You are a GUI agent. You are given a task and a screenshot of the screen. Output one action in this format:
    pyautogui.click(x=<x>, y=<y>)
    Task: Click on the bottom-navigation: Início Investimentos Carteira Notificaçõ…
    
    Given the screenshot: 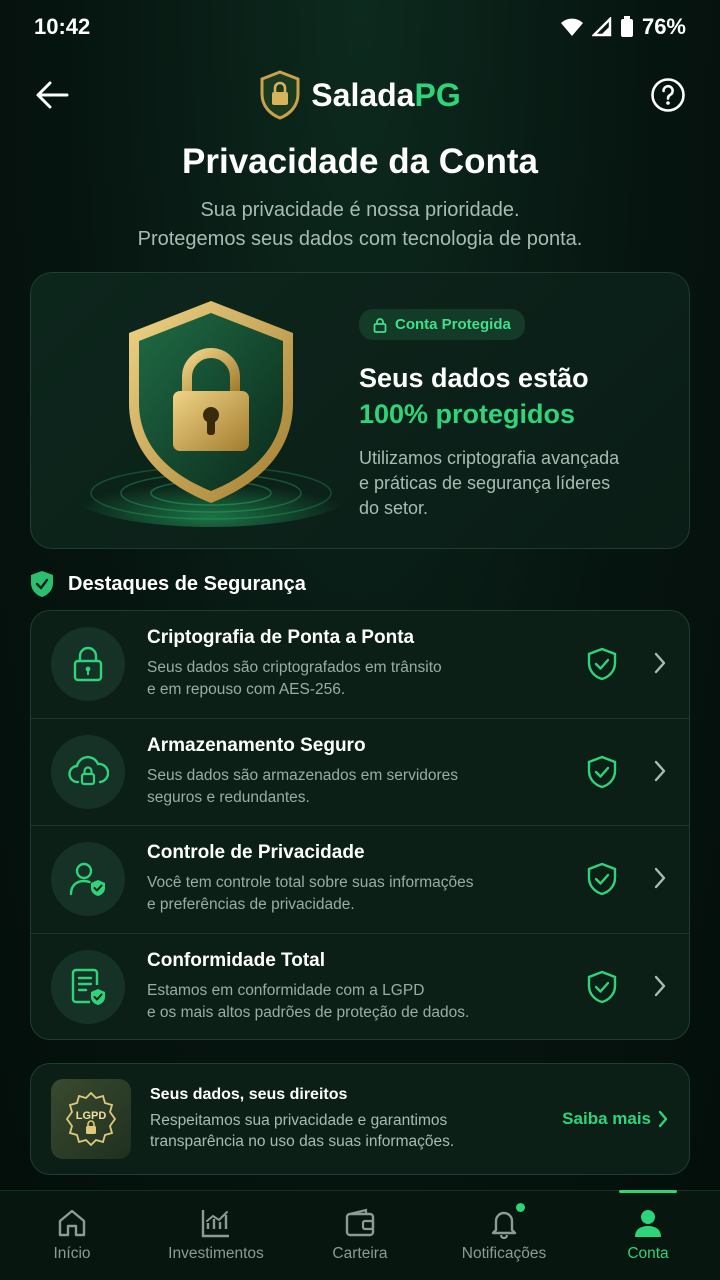 What is the action you would take?
    pyautogui.click(x=360, y=1235)
    